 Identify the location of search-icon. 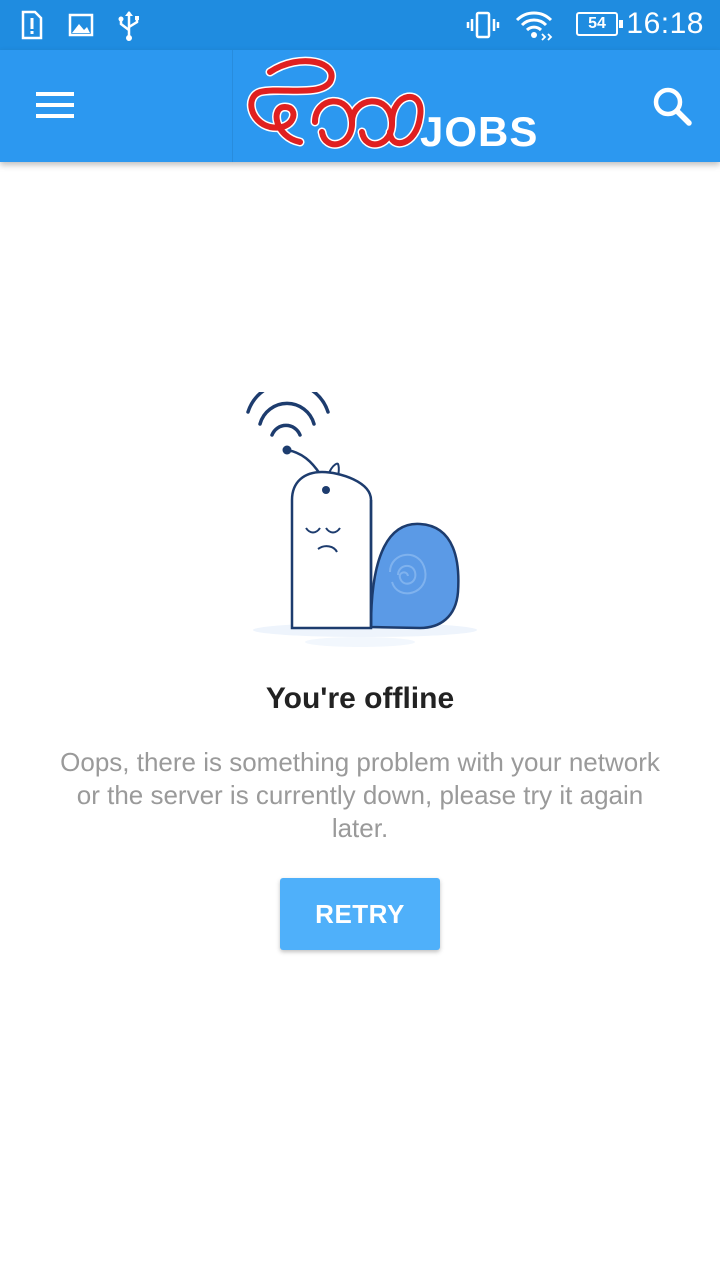
(672, 106).